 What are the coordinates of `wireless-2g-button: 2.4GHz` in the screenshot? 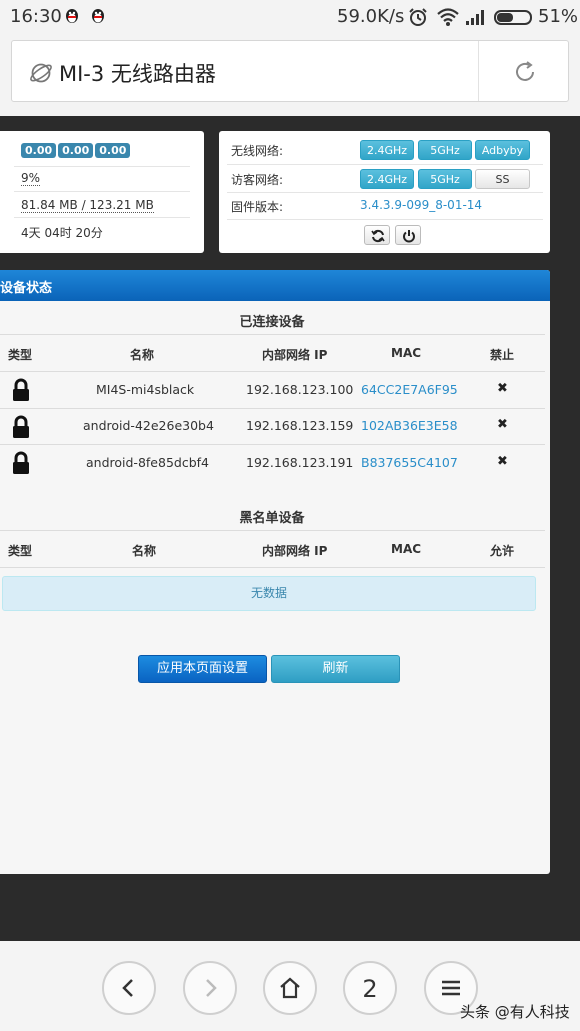 It's located at (387, 150).